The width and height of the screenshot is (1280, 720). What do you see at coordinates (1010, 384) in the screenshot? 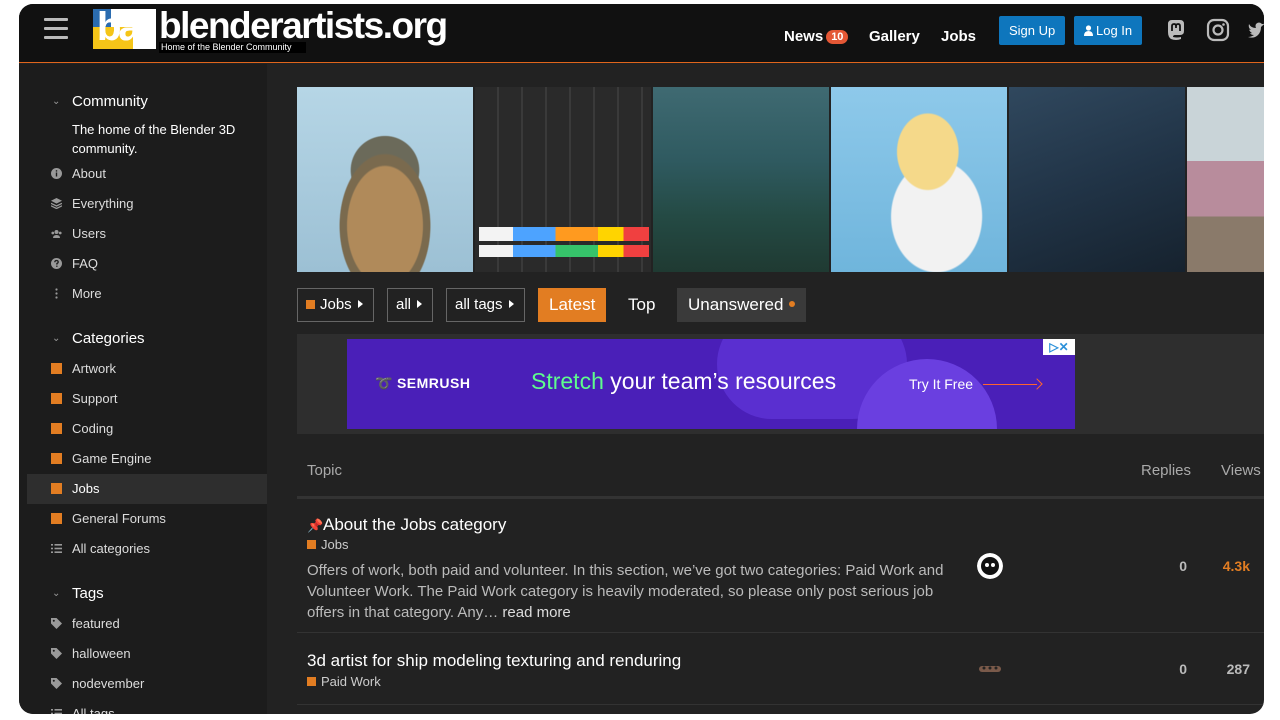
I see `arrow-right-icon` at bounding box center [1010, 384].